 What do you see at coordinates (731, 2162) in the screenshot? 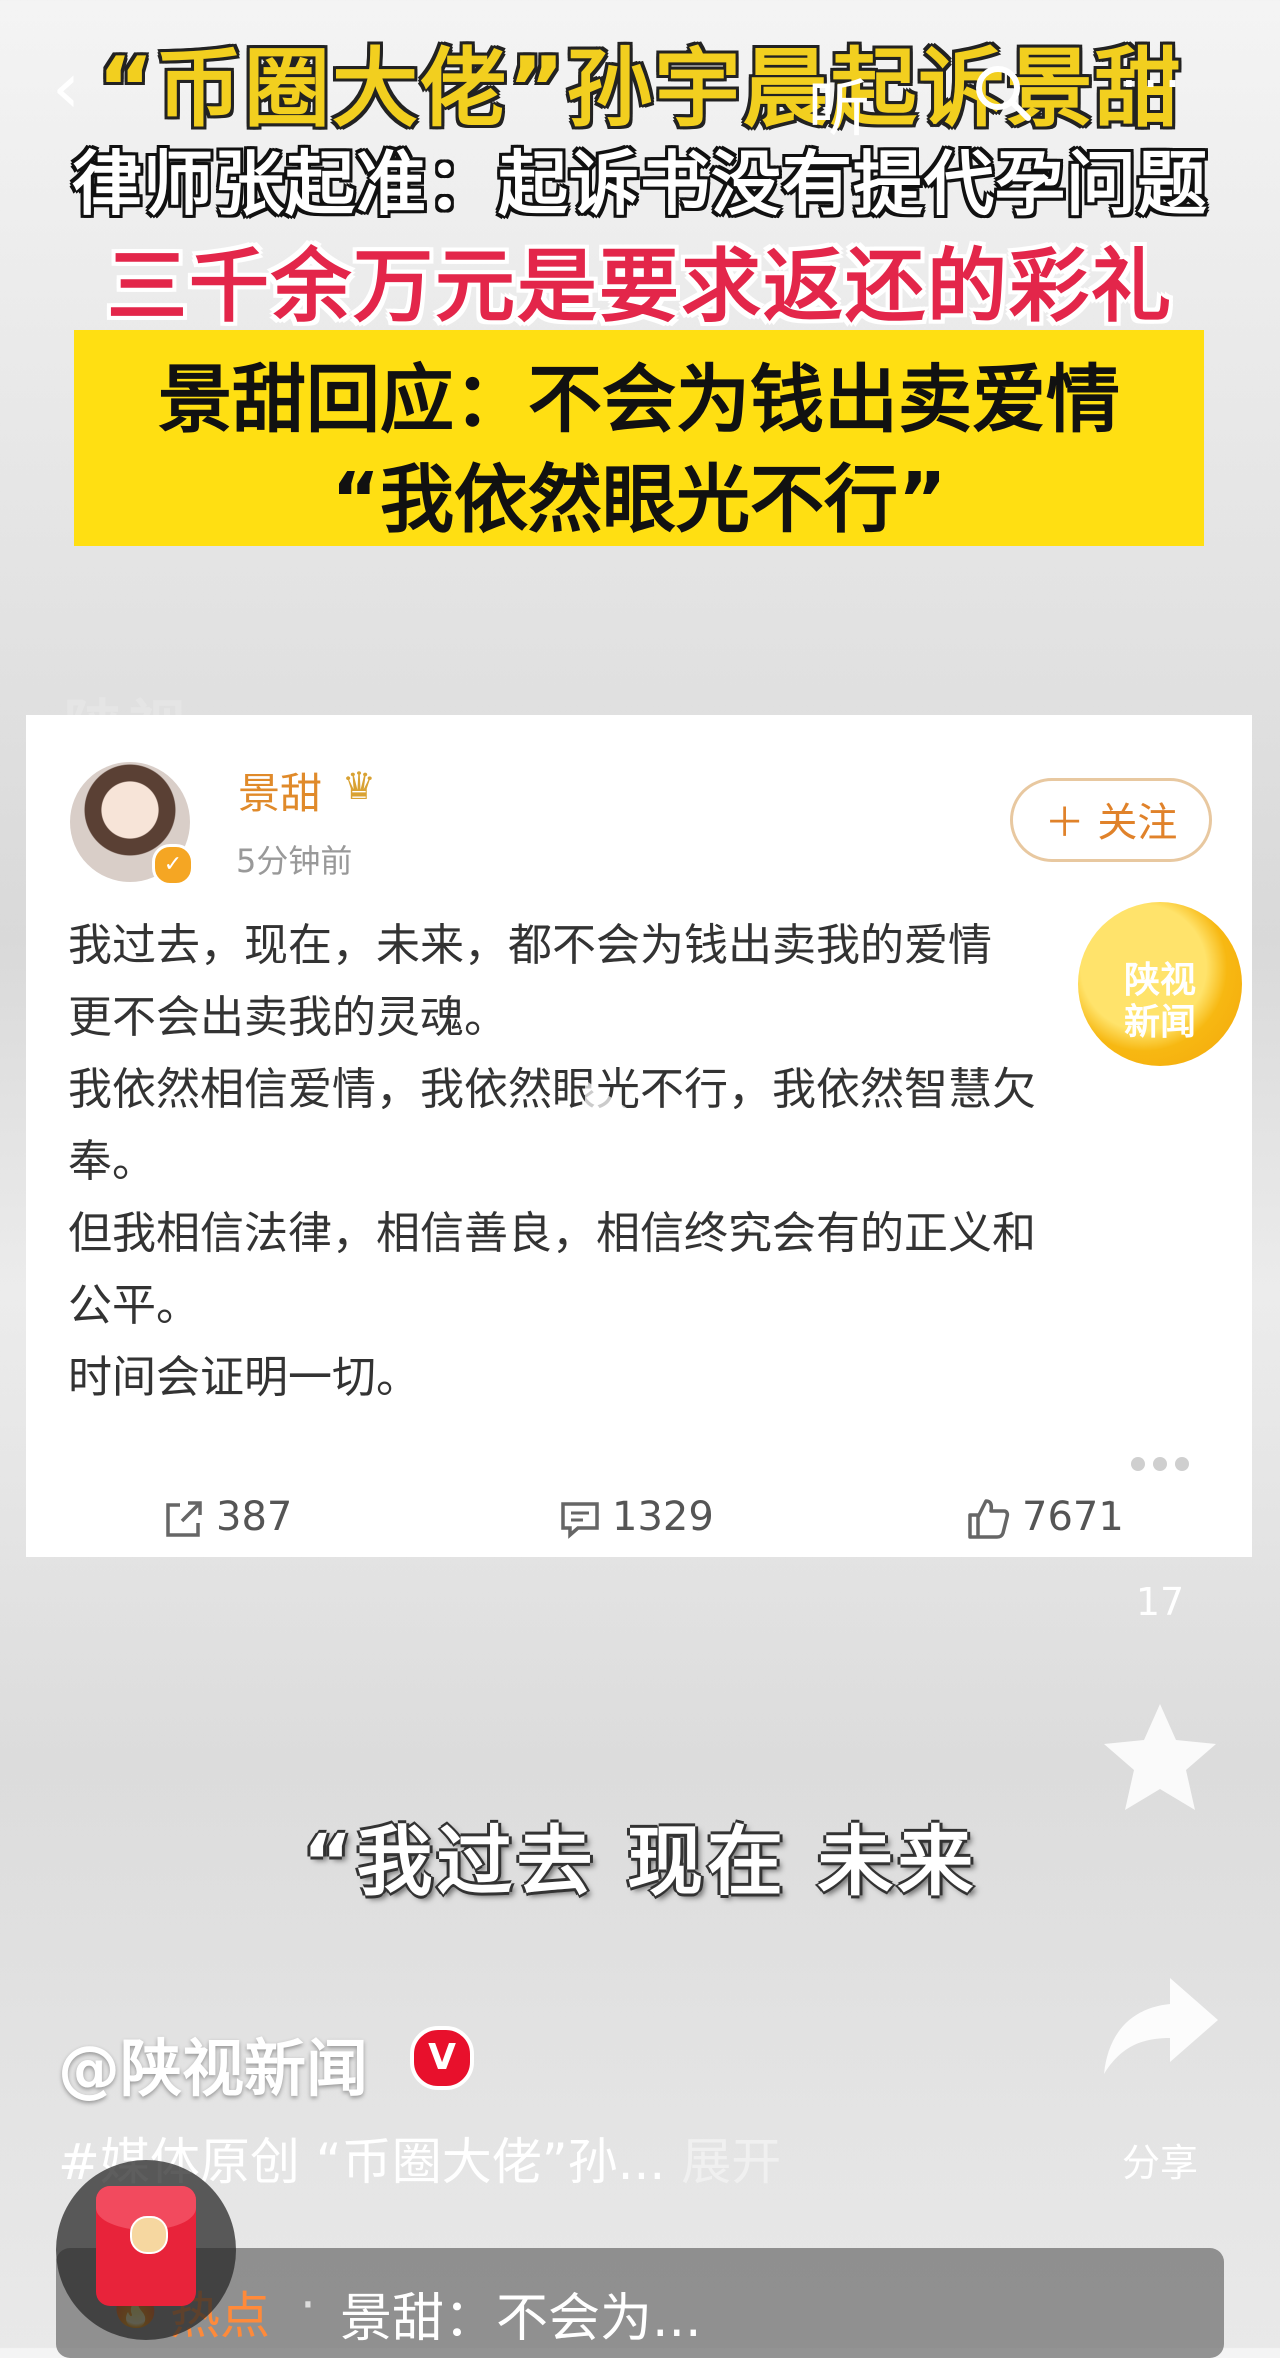
I see `expand-button: 展开` at bounding box center [731, 2162].